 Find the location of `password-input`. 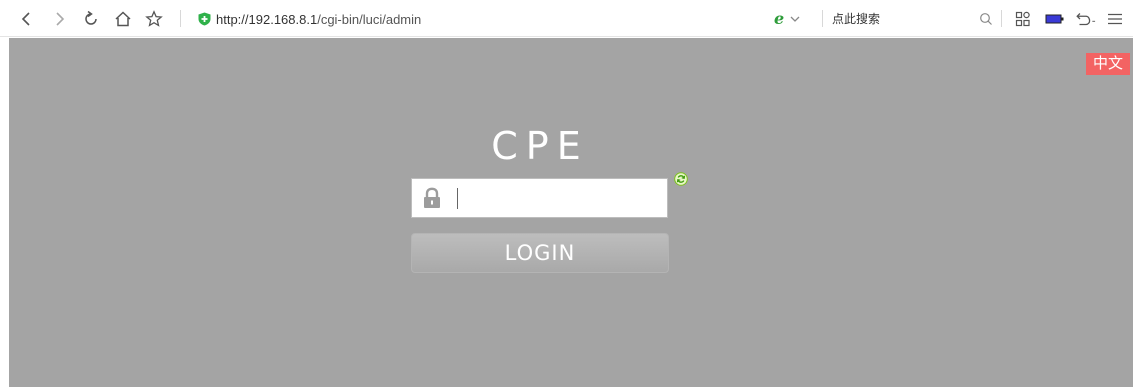

password-input is located at coordinates (559, 198).